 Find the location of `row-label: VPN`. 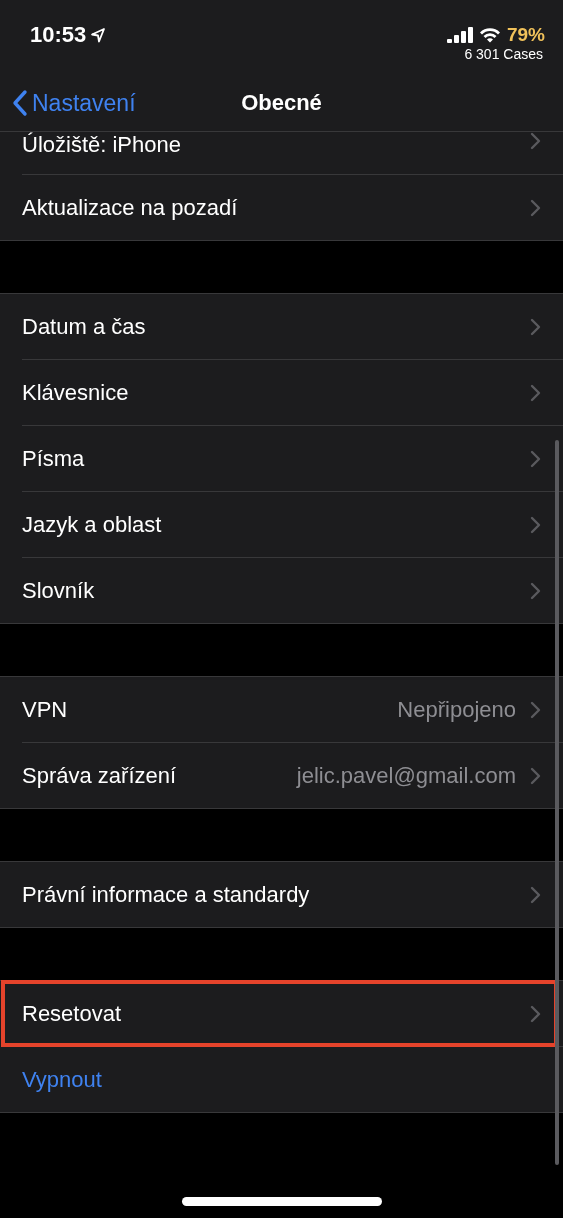

row-label: VPN is located at coordinates (45, 709).